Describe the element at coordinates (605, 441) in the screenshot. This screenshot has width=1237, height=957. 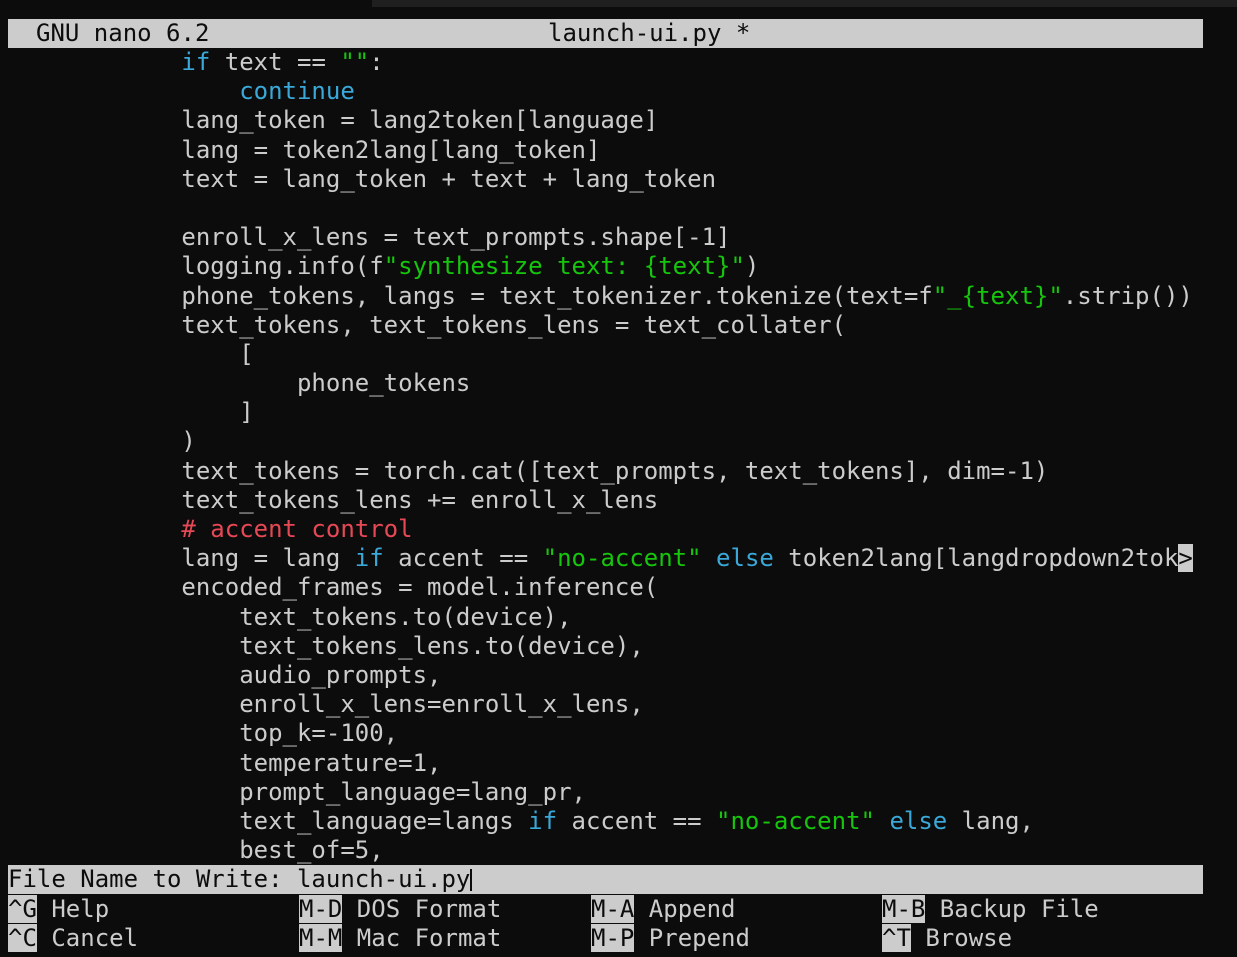
I see `code-line: )` at that location.